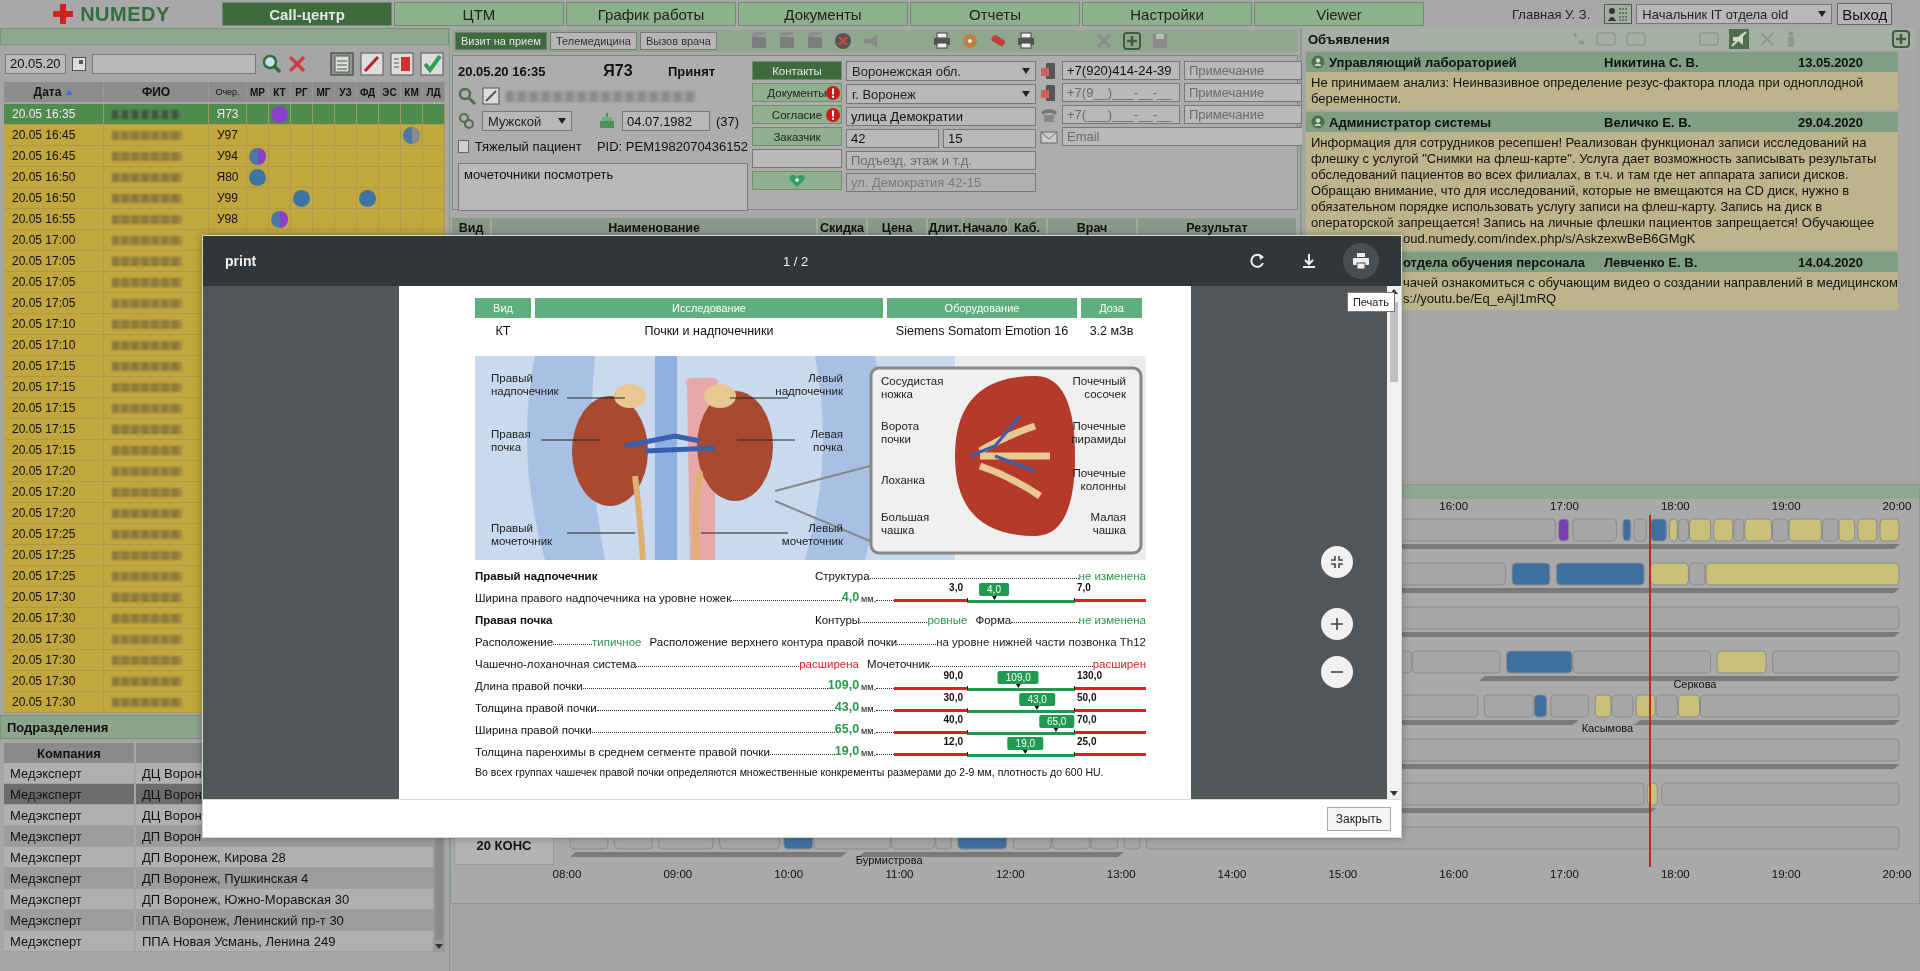  Describe the element at coordinates (479, 14) in the screenshot. I see `nav-tab: ЦТМ` at that location.